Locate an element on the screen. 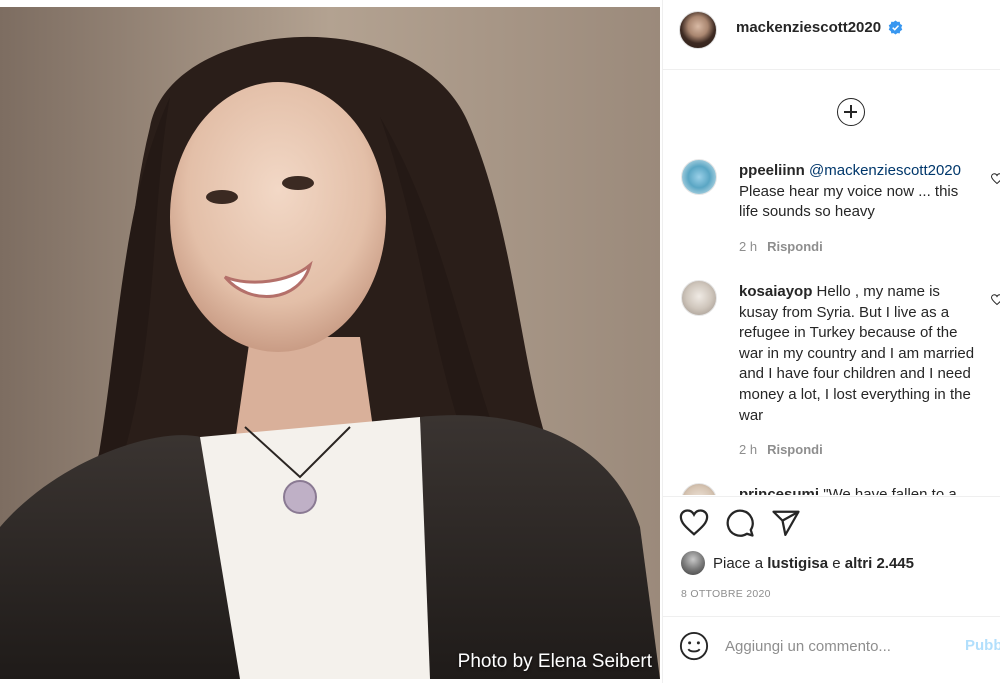 The width and height of the screenshot is (1000, 683). comment-body: princesumi "We have fallen to a is located at coordinates (858, 490).